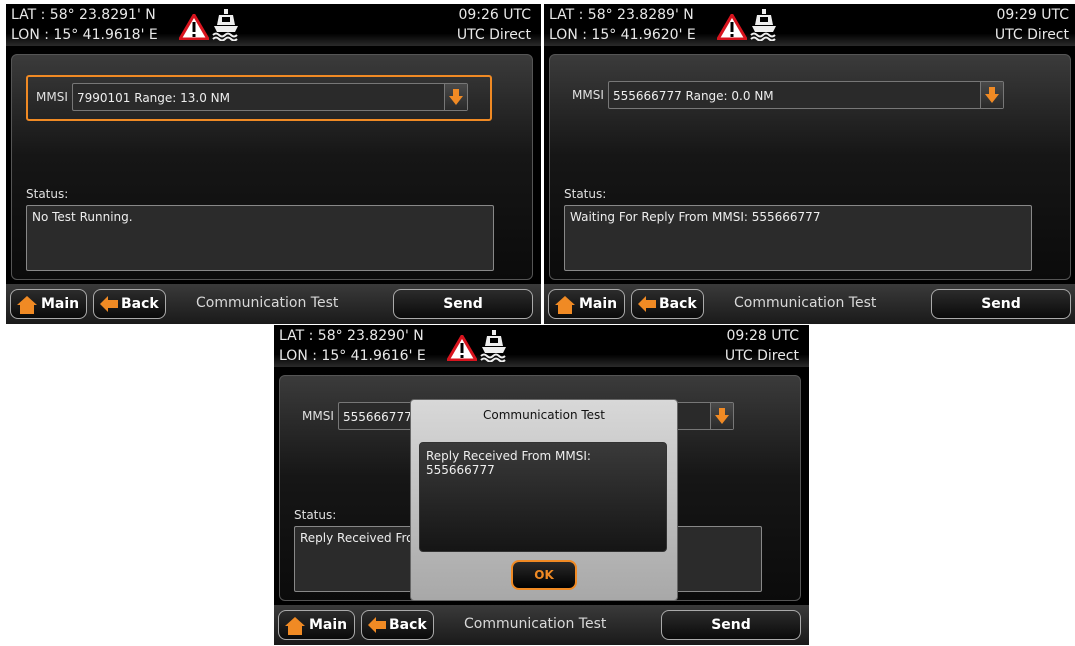 The image size is (1075, 646). Describe the element at coordinates (352, 356) in the screenshot. I see `longitude-readout: LON : 15° 41.9616' E` at that location.